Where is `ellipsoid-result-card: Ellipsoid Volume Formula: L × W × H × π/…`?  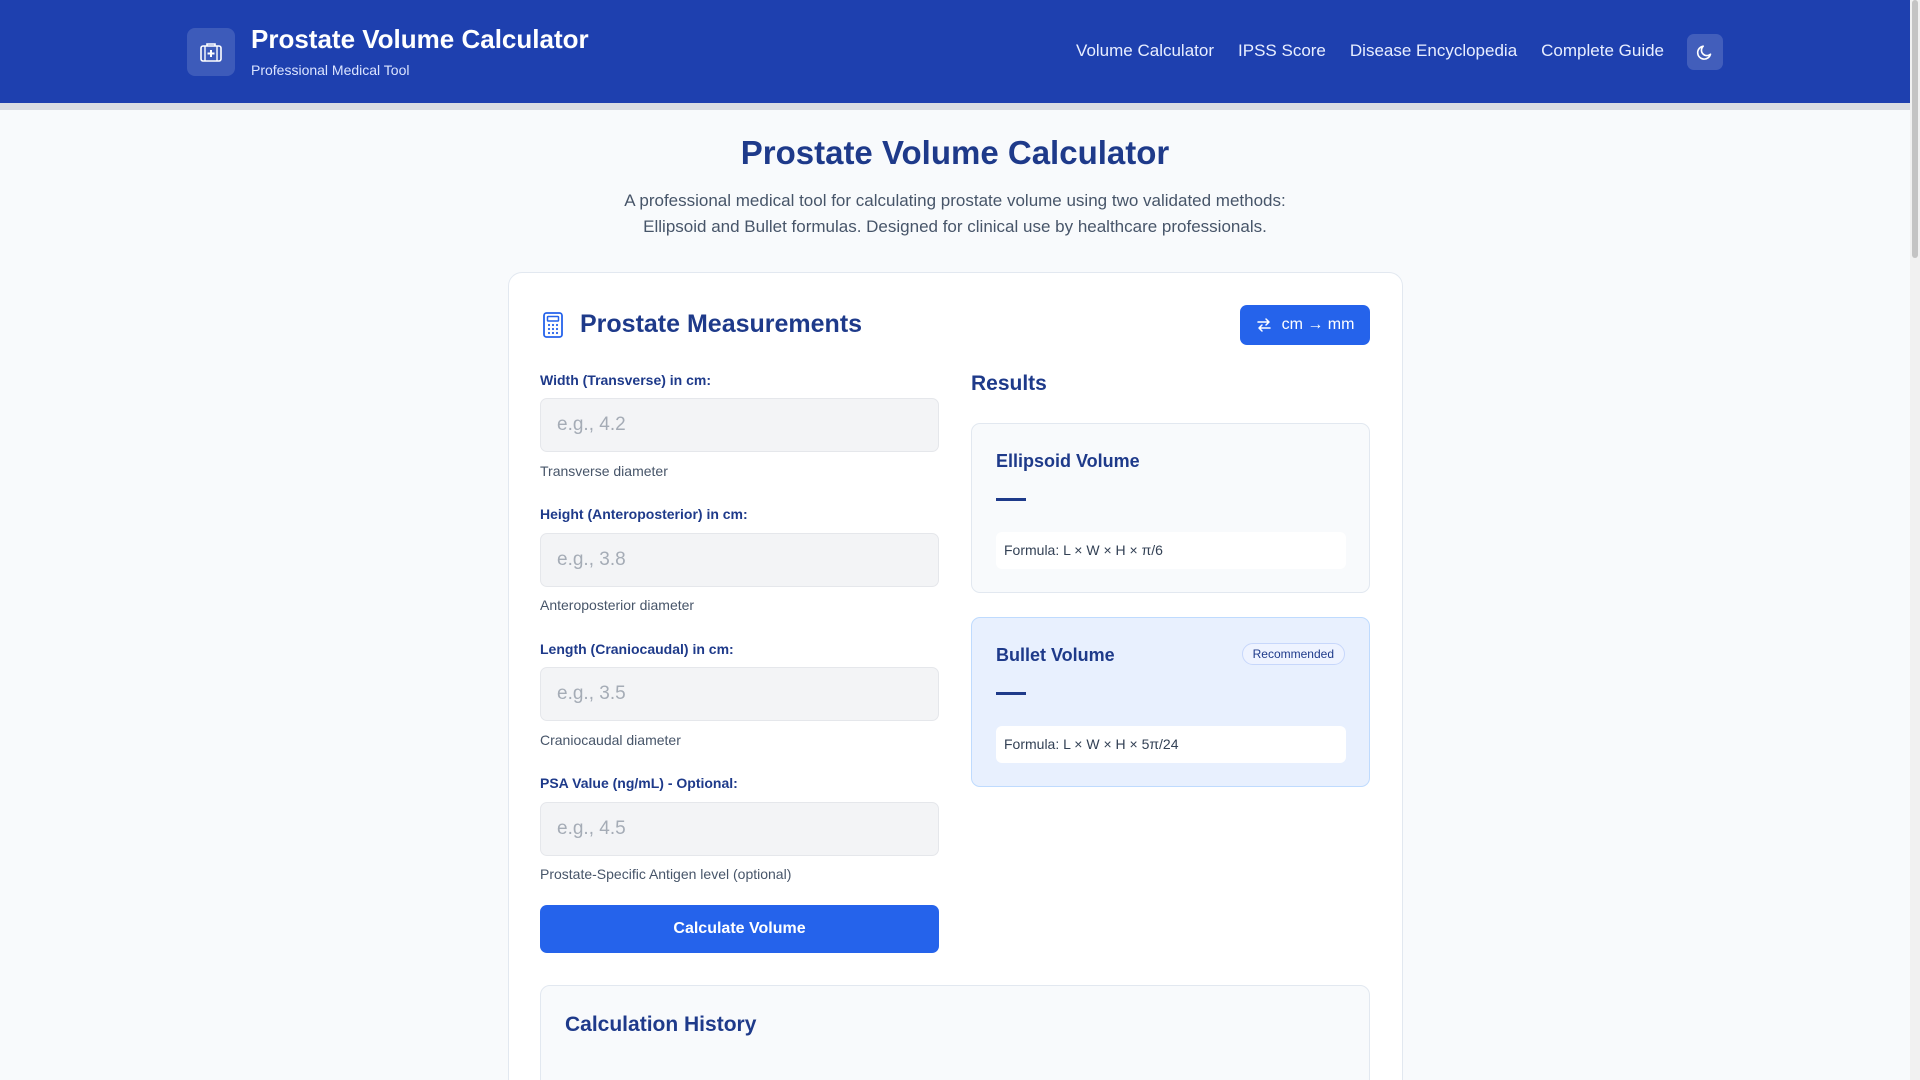
ellipsoid-result-card: Ellipsoid Volume Formula: L × W × H × π/… is located at coordinates (1170, 508).